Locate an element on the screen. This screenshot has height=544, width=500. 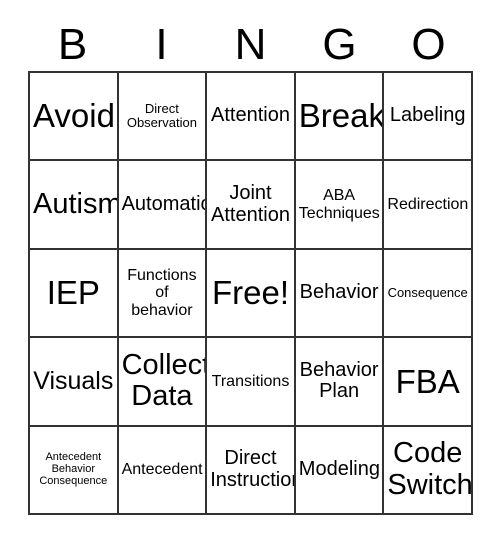
bingo-cell-label: Direct Observation is located at coordinates (161, 116).